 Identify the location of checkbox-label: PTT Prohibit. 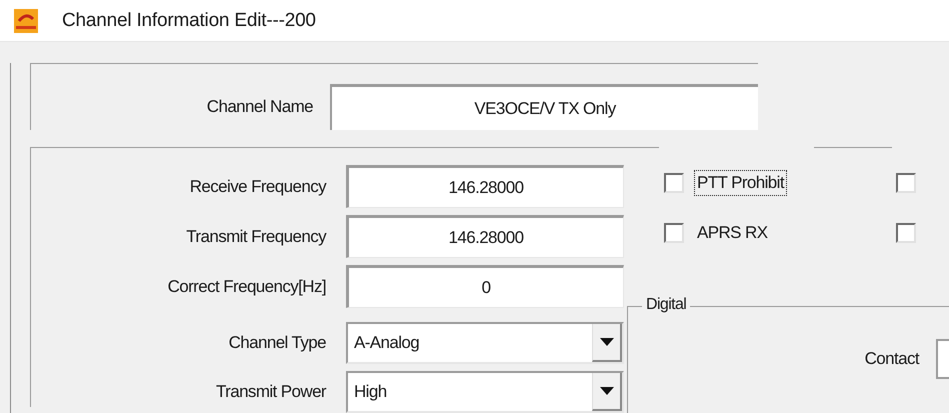
(740, 183).